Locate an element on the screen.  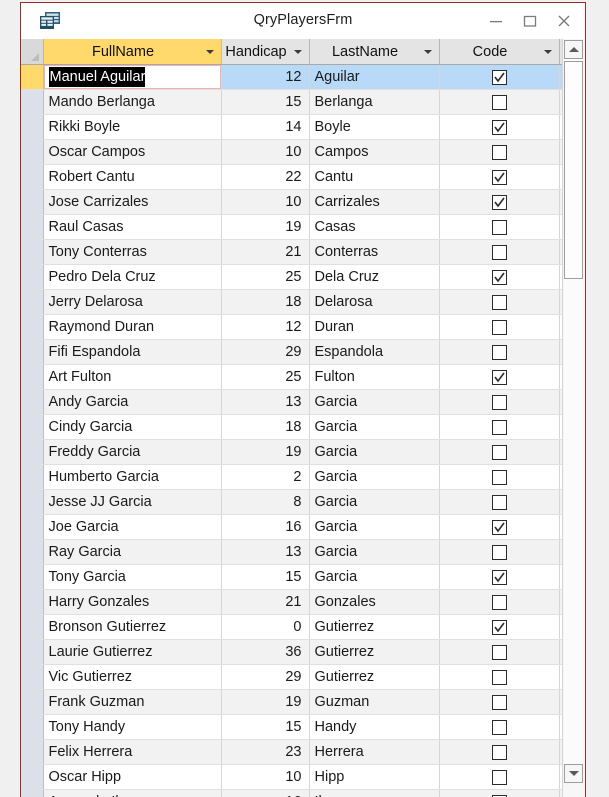
cell-fullname: Jose Carrizales is located at coordinates (132, 202).